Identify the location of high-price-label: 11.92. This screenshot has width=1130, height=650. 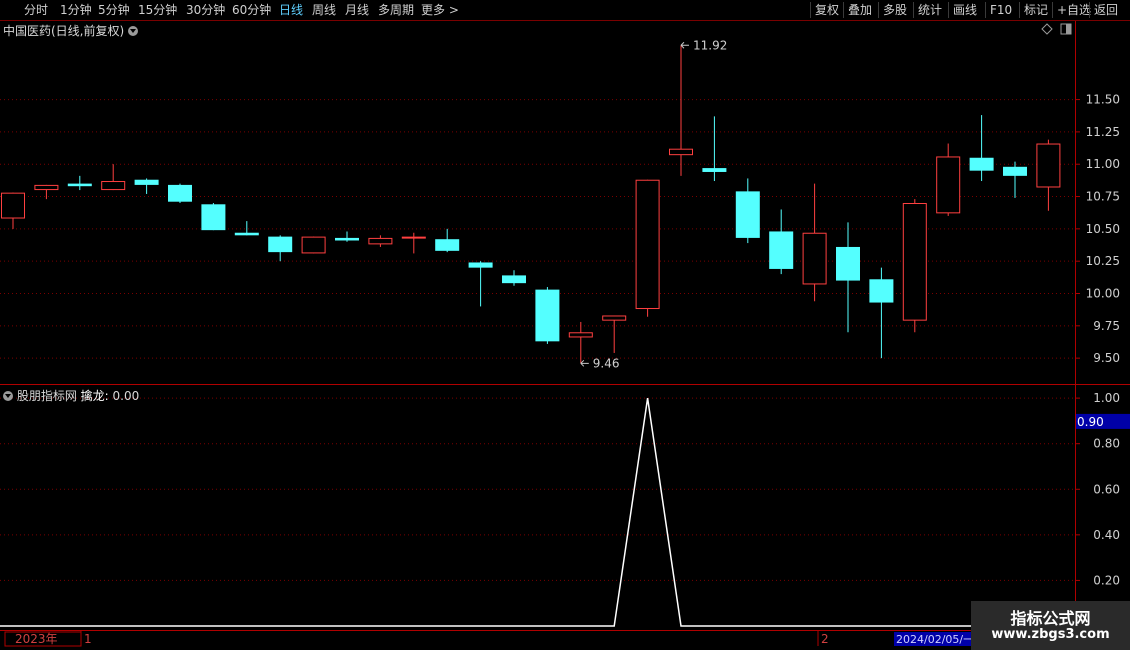
(710, 45).